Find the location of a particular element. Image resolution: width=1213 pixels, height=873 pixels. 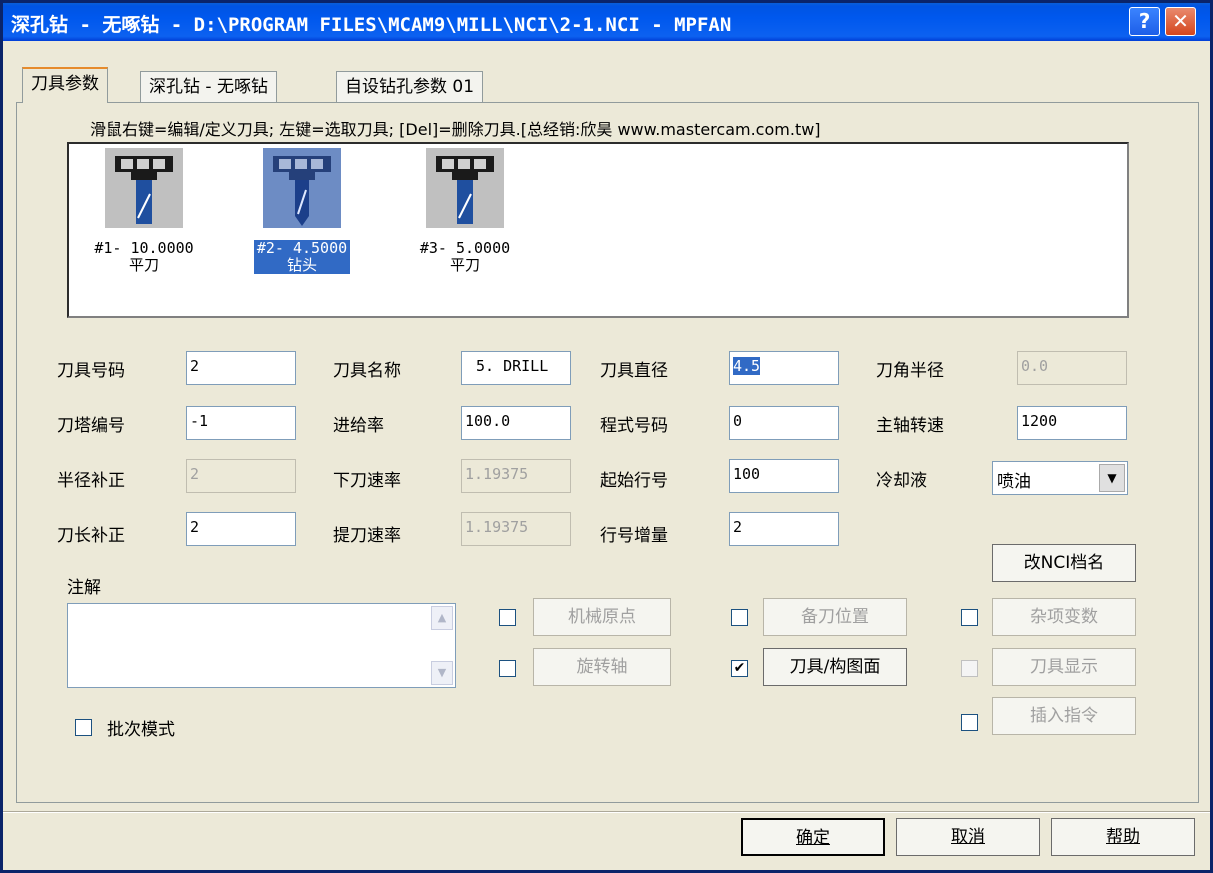

separator is located at coordinates (606, 812).